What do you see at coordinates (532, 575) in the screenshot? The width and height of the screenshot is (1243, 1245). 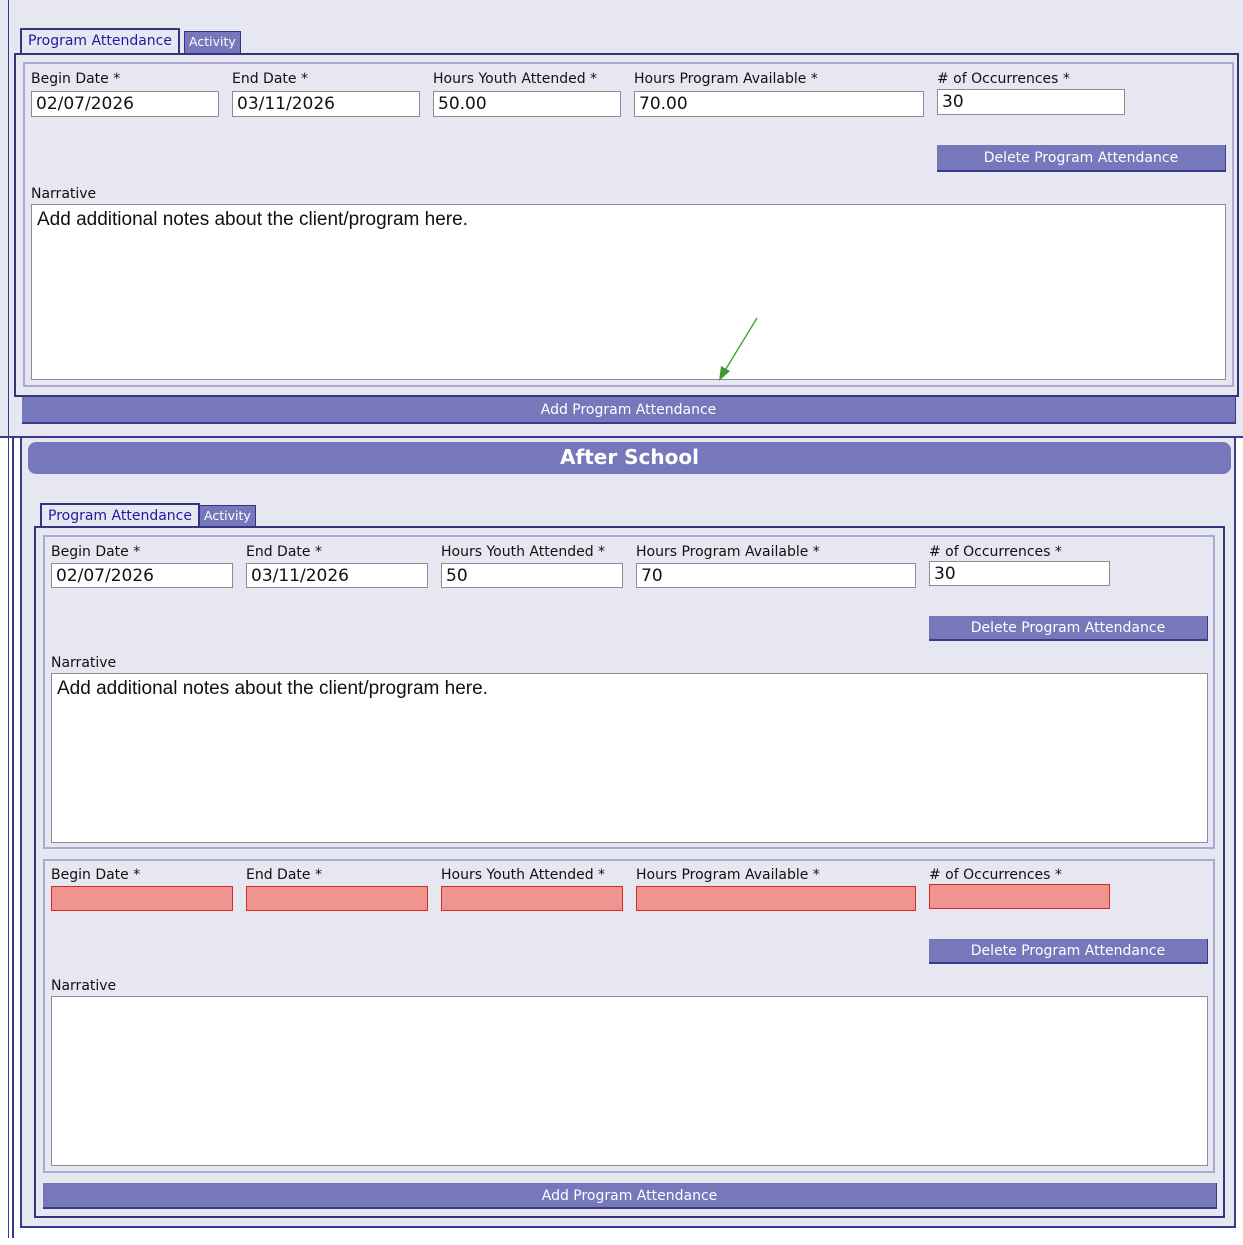 I see `hours-youth-field: 50` at bounding box center [532, 575].